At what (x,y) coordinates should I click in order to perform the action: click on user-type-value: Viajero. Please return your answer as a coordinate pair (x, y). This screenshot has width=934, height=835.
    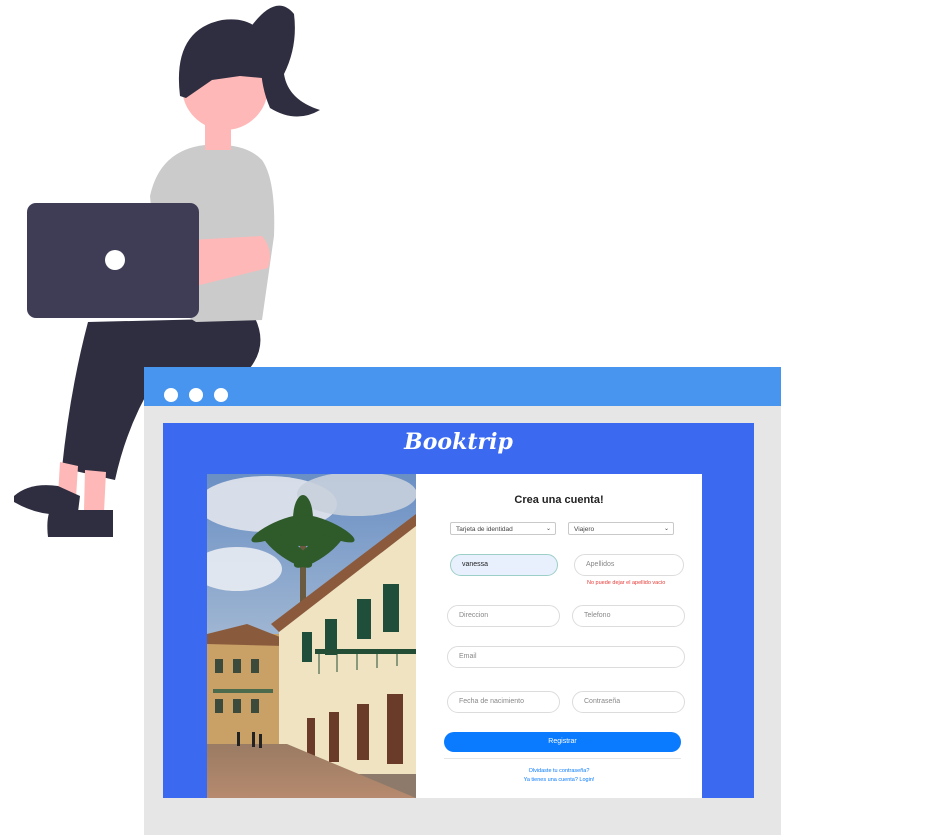
    Looking at the image, I should click on (584, 529).